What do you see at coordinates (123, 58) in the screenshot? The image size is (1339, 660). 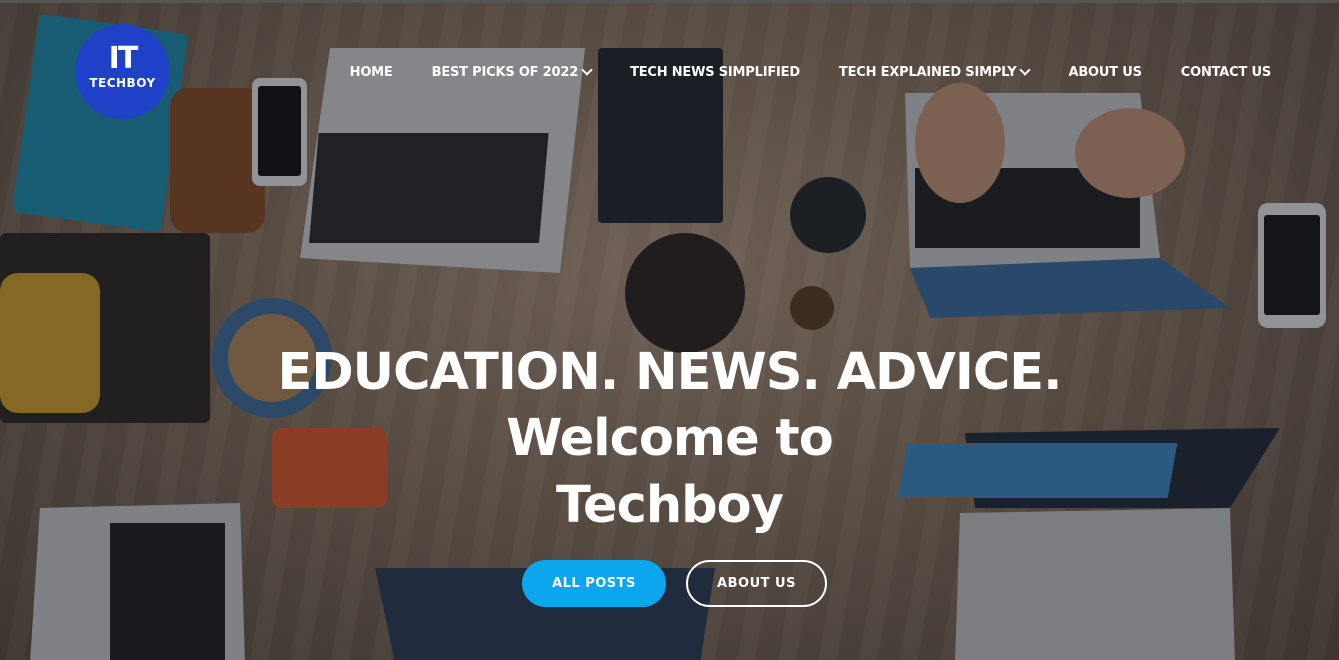 I see `logo-mark: IT` at bounding box center [123, 58].